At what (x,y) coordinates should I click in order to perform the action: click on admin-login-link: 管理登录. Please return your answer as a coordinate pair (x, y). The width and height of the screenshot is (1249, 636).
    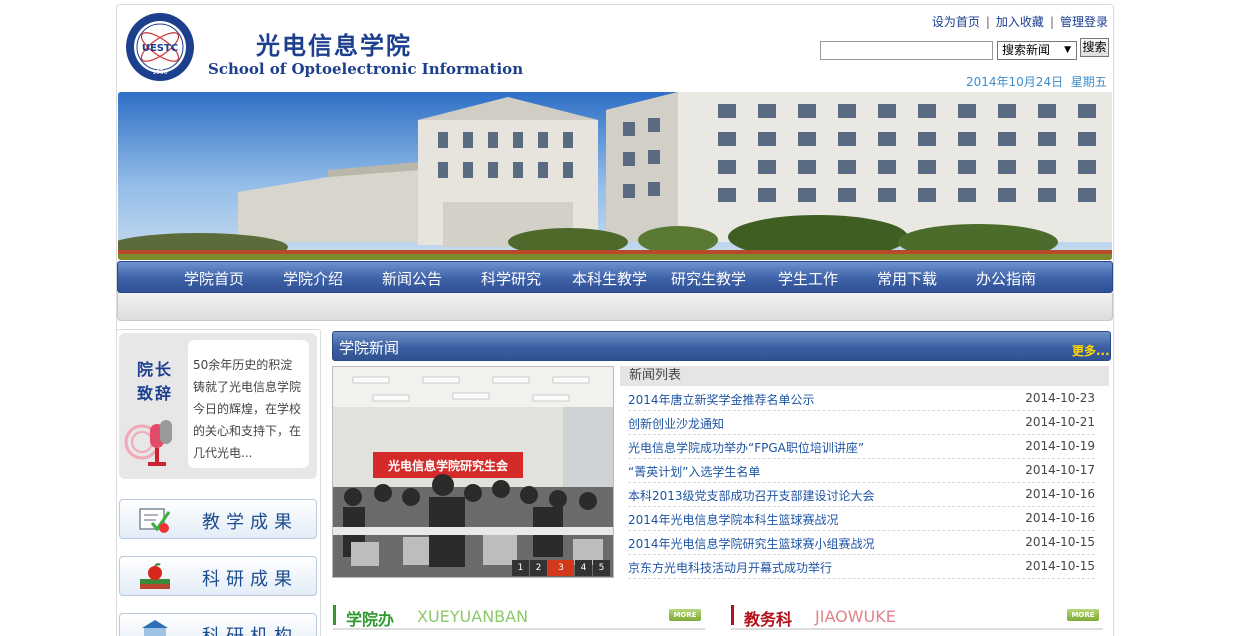
    Looking at the image, I should click on (1084, 22).